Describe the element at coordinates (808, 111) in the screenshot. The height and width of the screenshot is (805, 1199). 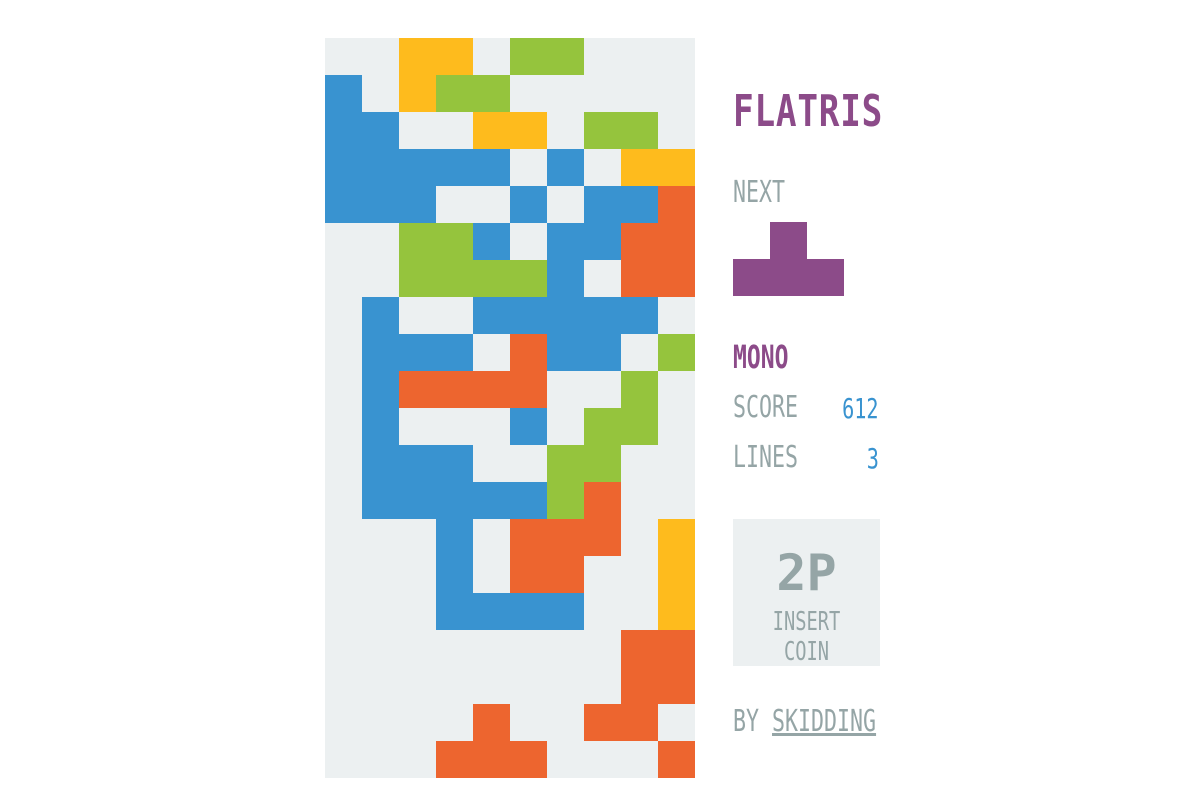
I see `app-title: FLATRIS` at that location.